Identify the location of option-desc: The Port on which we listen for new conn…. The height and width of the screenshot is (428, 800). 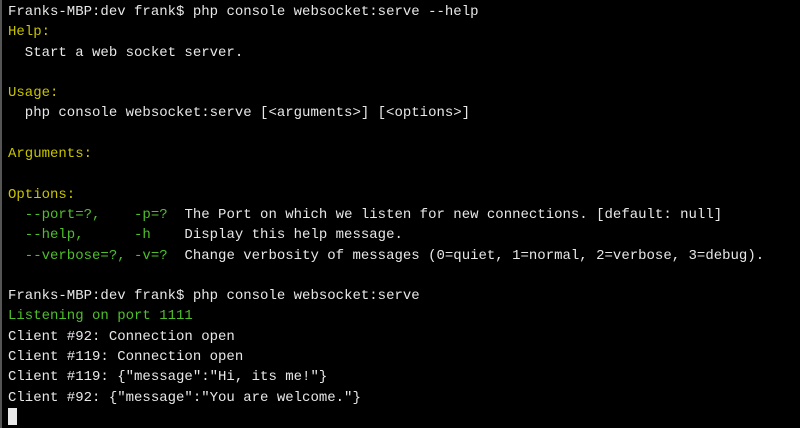
(445, 214).